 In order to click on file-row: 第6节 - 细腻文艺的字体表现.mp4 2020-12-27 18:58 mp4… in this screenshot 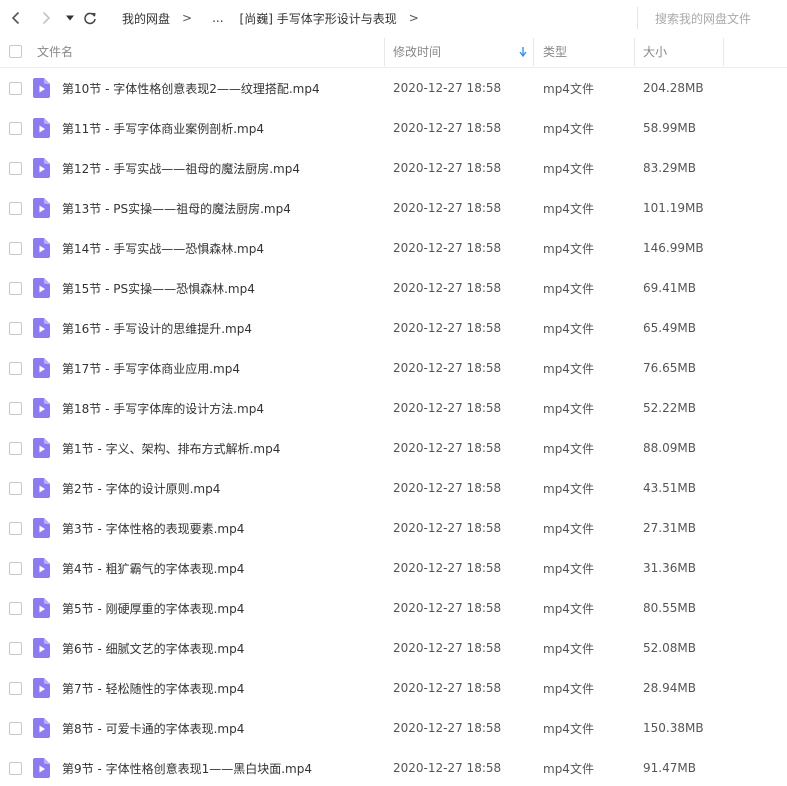, I will do `click(393, 648)`.